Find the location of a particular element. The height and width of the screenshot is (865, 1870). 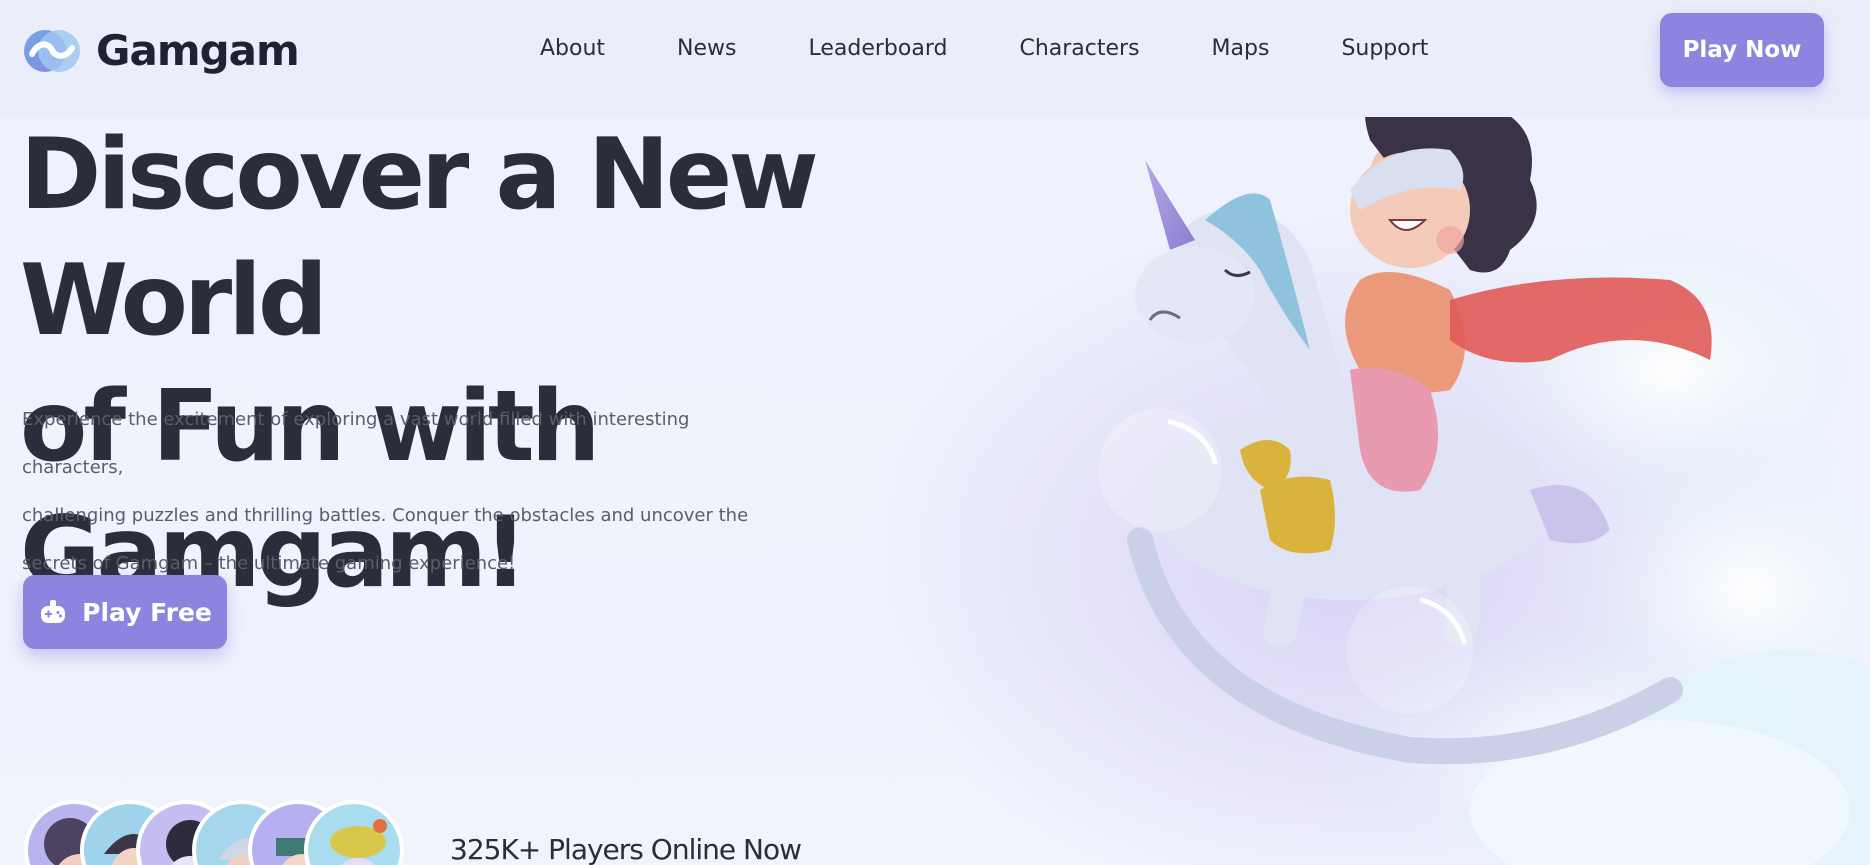

hero-title-line-1: Discover a New World is located at coordinates (419, 238).